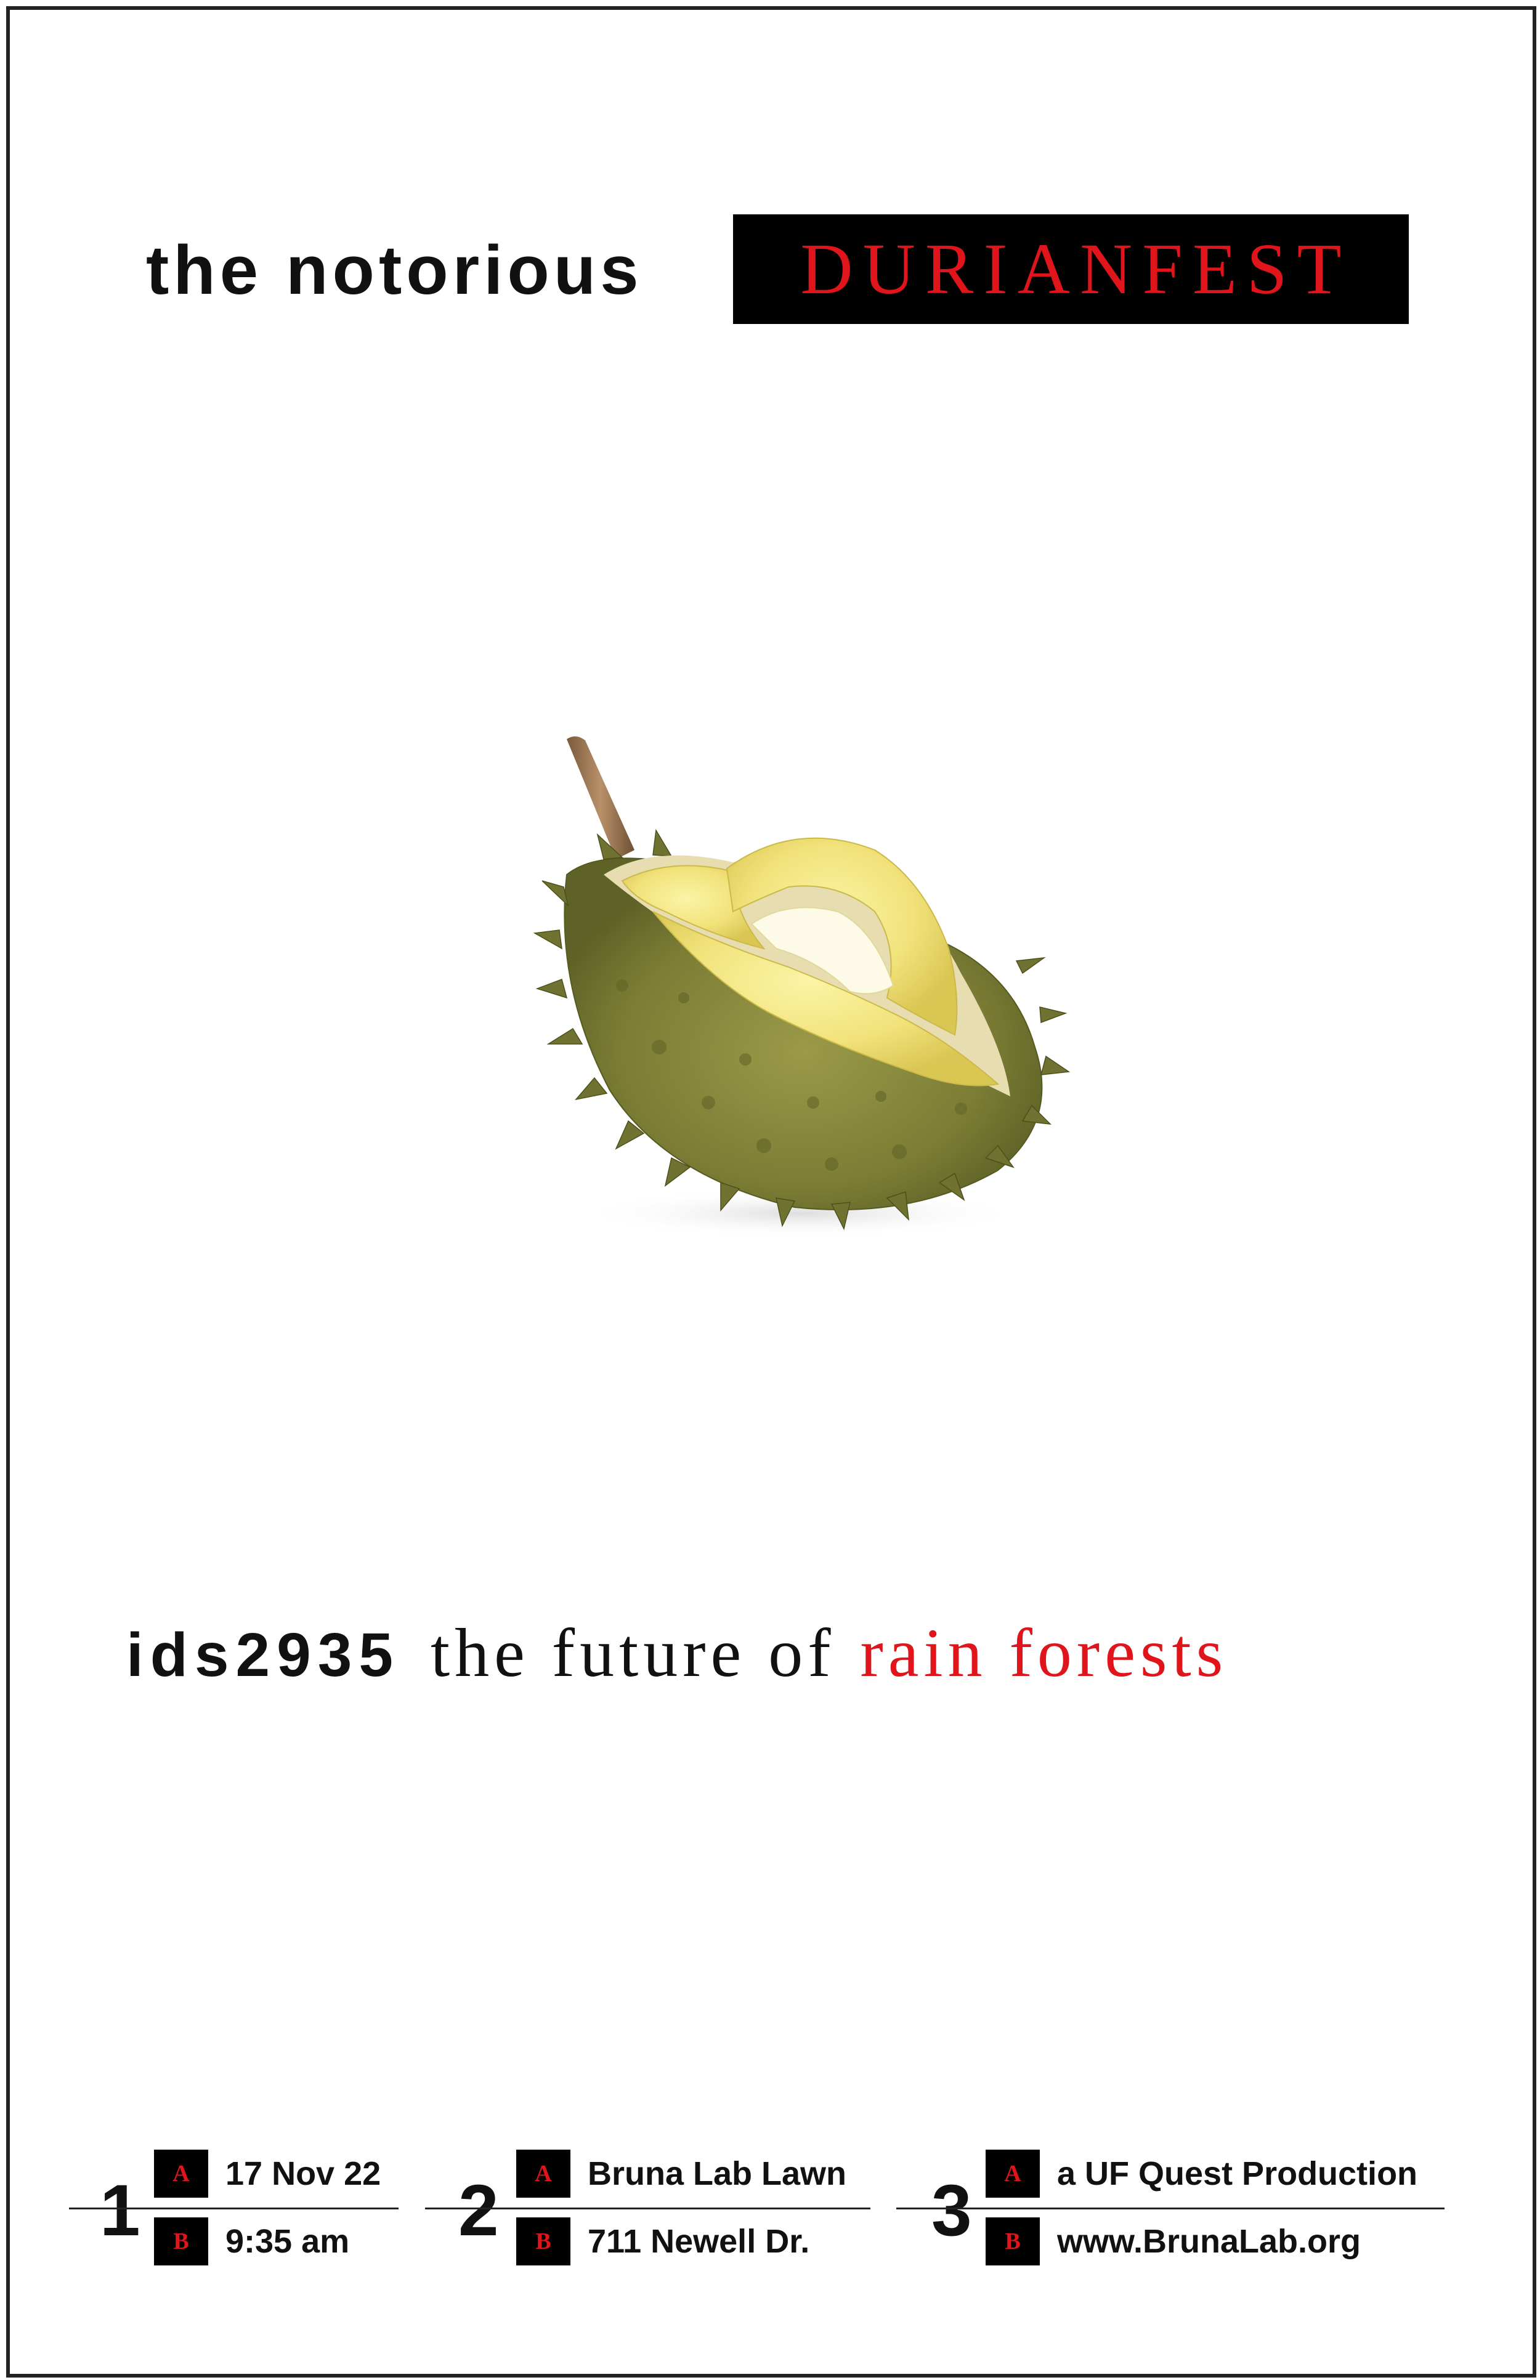 The width and height of the screenshot is (1540, 2380). What do you see at coordinates (263, 1655) in the screenshot?
I see `course-code: ids2935` at bounding box center [263, 1655].